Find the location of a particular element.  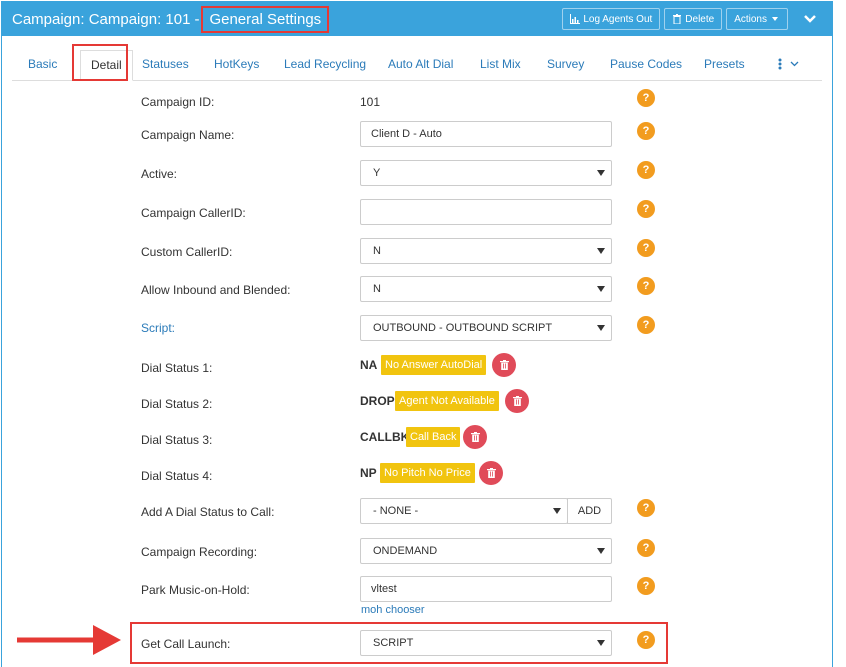

collapse-button is located at coordinates (810, 19).